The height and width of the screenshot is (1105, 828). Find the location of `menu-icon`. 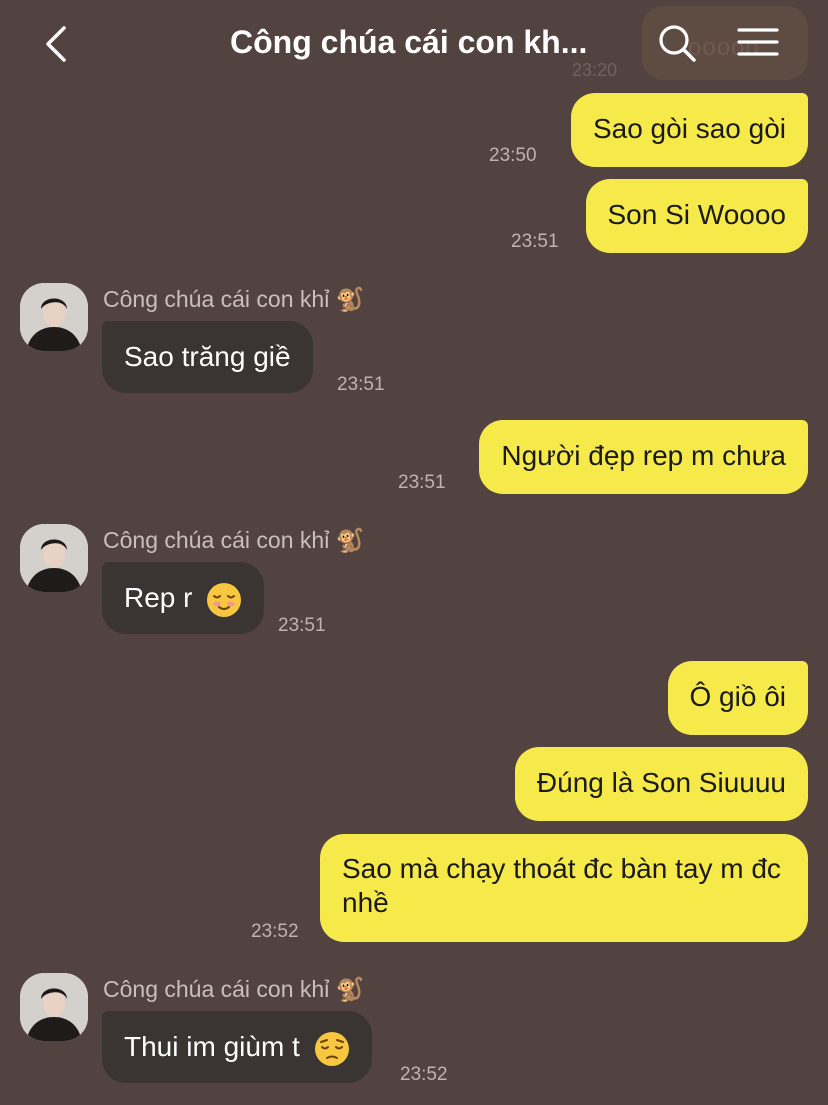

menu-icon is located at coordinates (758, 42).